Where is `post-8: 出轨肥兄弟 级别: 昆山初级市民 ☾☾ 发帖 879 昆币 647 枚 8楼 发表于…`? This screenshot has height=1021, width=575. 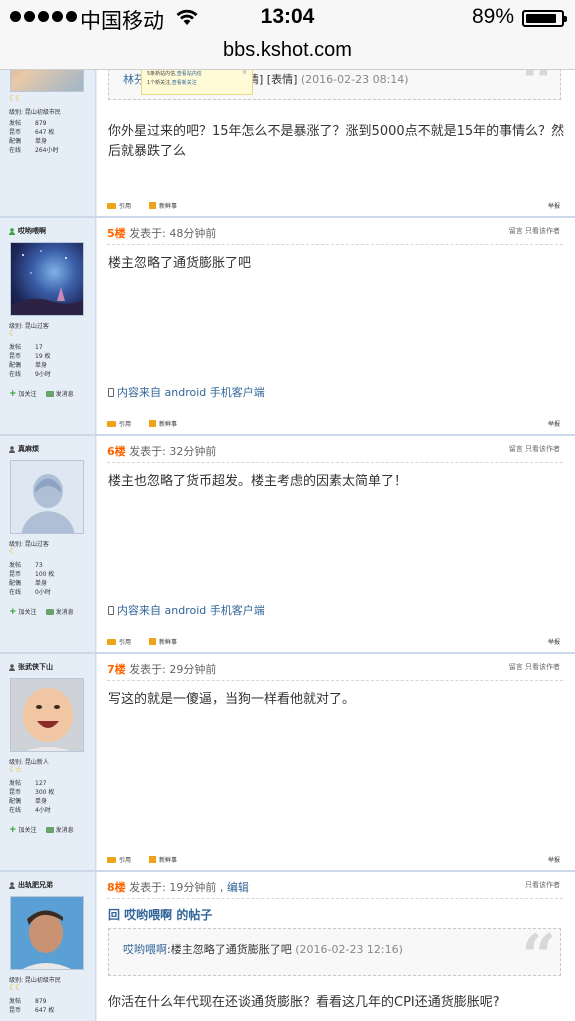
post-8: 出轨肥兄弟 级别: 昆山初级市民 ☾☾ 发帖 879 昆币 647 枚 8楼 发表于… is located at coordinates (287, 946).